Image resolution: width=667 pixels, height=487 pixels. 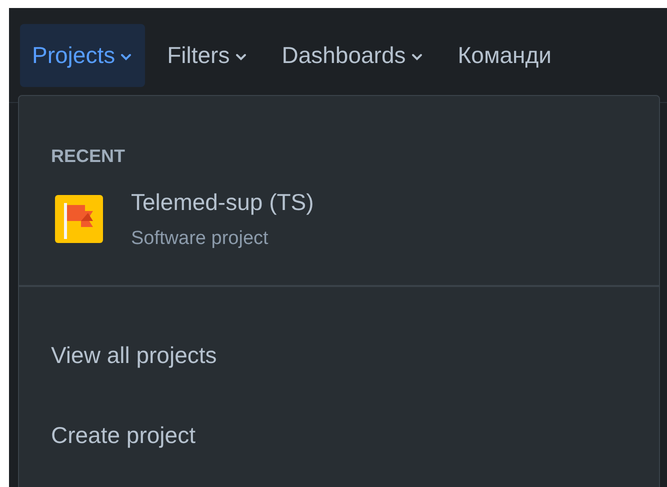 What do you see at coordinates (353, 55) in the screenshot?
I see `nav-tab: Dashboards` at bounding box center [353, 55].